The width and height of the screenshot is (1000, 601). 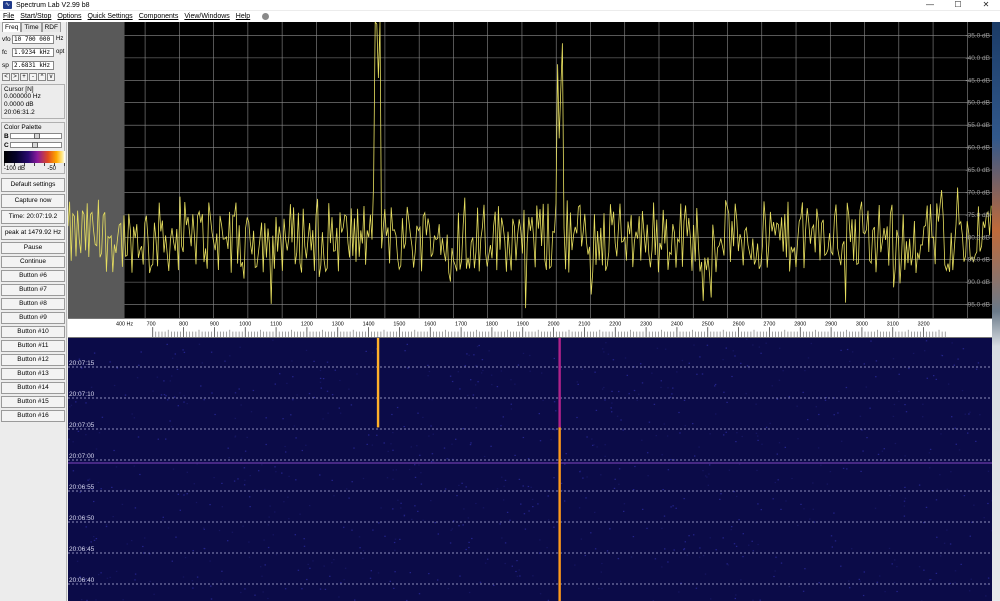 What do you see at coordinates (33, 416) in the screenshot?
I see `button-16: Button #16` at bounding box center [33, 416].